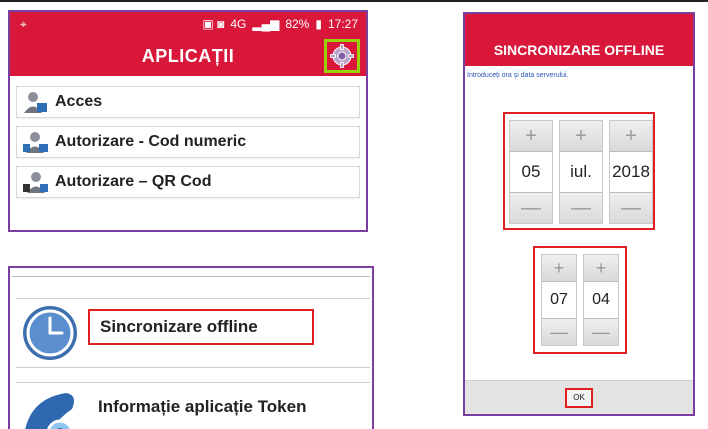  I want to click on day-increment-button: +, so click(531, 136).